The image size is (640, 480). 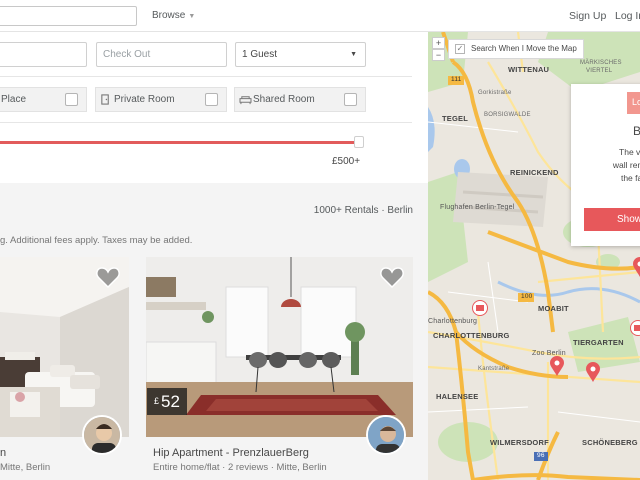 What do you see at coordinates (630, 178) in the screenshot?
I see `popup-line: the family-r` at bounding box center [630, 178].